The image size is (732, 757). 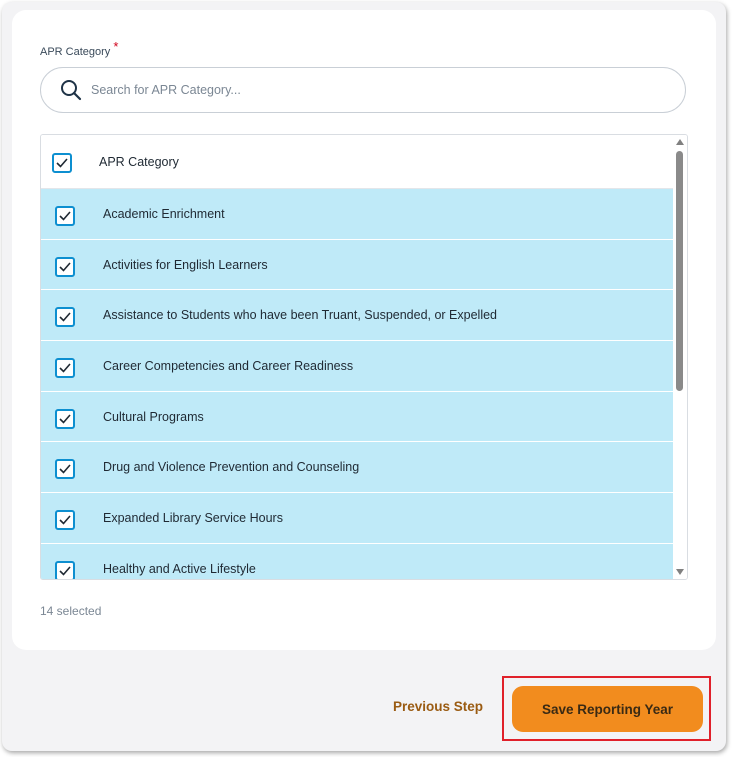 What do you see at coordinates (75, 52) in the screenshot?
I see `field-label-text: APR Category` at bounding box center [75, 52].